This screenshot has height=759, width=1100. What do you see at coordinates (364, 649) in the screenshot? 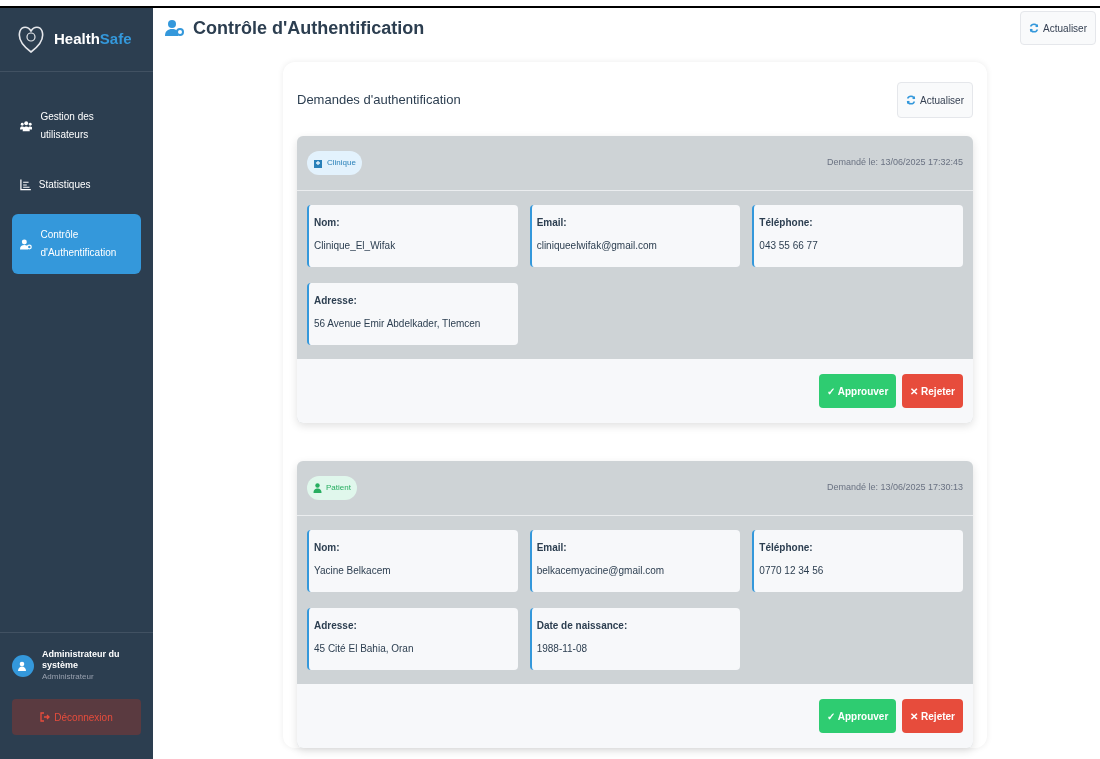
I see `field-value: 45 Cité El Bahia, Oran` at bounding box center [364, 649].